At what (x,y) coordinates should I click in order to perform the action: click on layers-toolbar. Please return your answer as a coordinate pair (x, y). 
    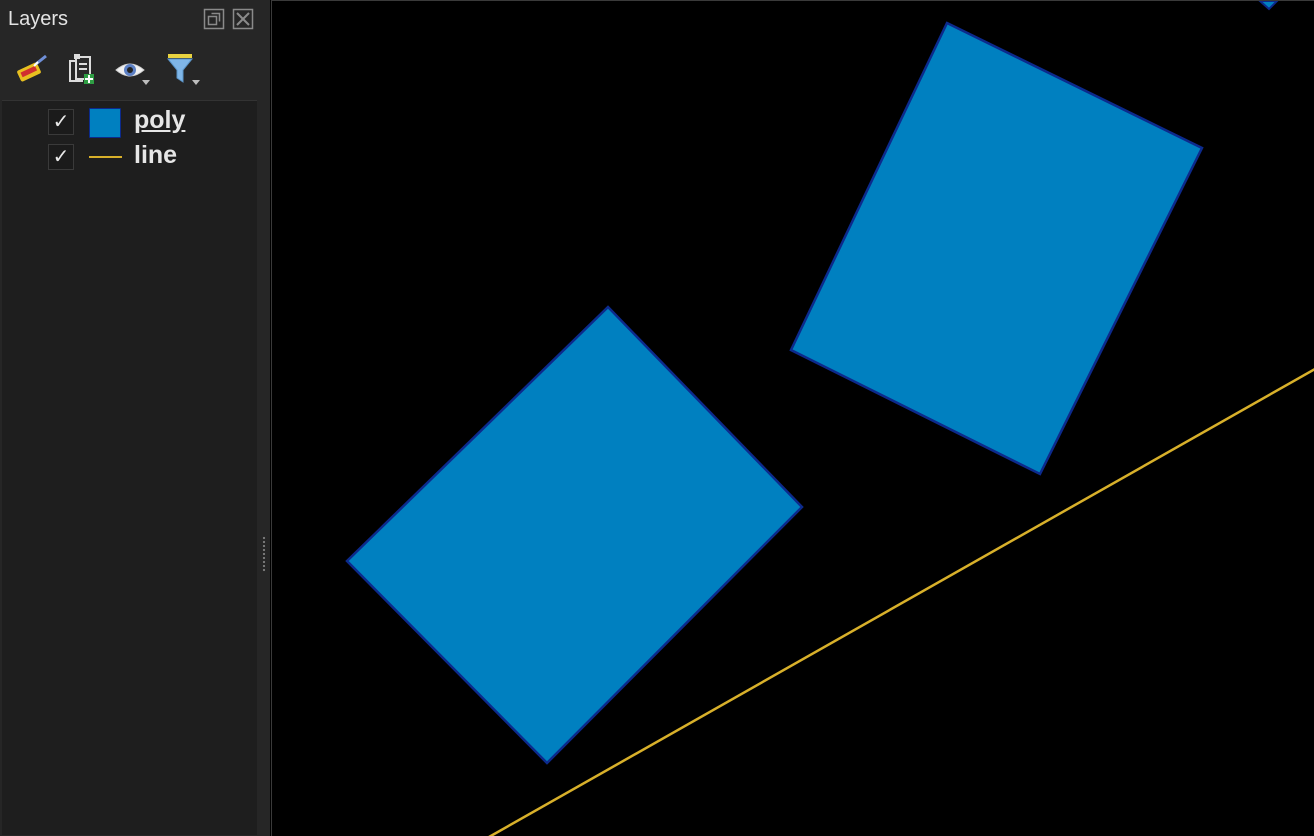
    Looking at the image, I should click on (129, 70).